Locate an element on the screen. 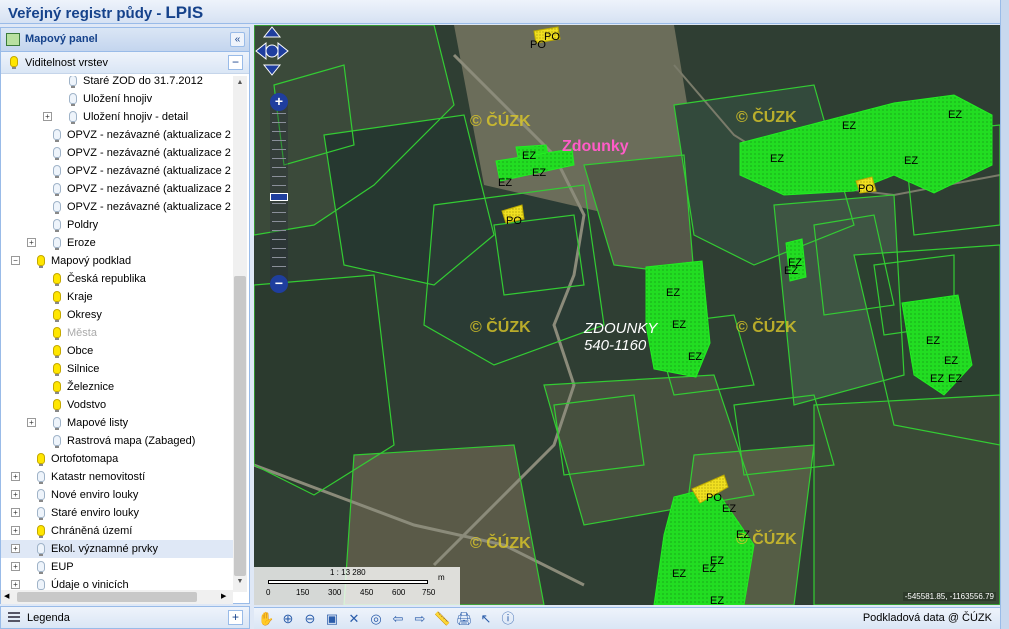  layer-row: + Nové enviro louky is located at coordinates (117, 495).